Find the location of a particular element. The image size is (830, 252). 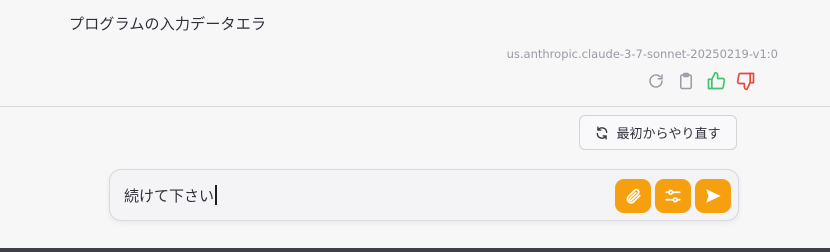

restart-button: 最初からやり直す is located at coordinates (658, 132).